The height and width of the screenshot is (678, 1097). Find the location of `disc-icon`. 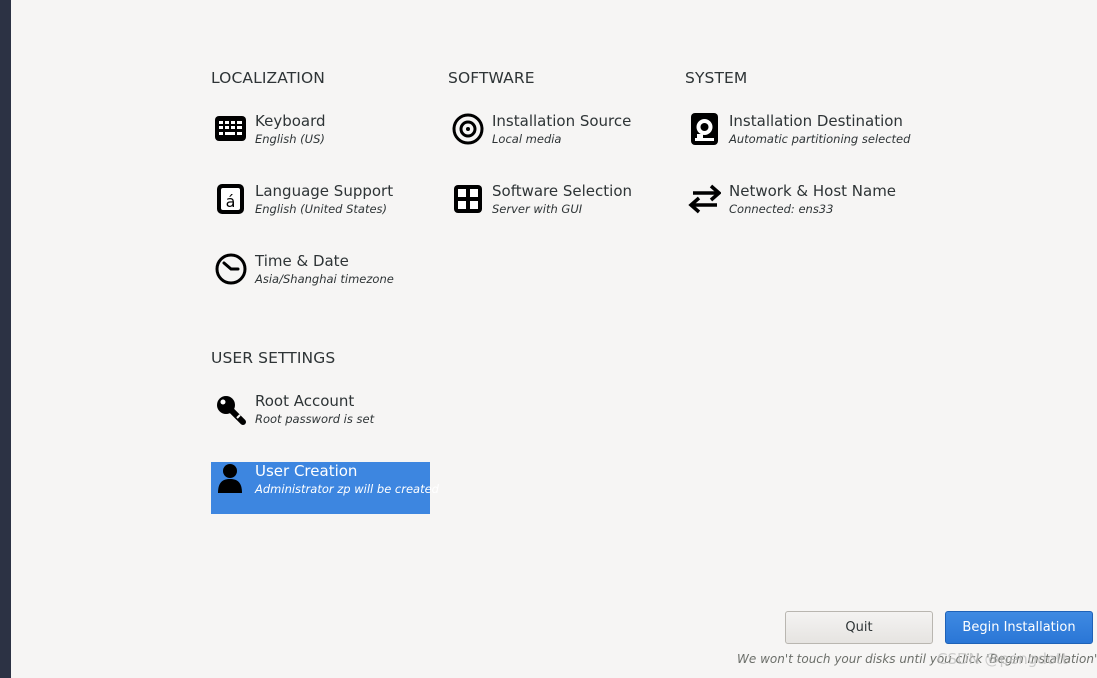

disc-icon is located at coordinates (467, 129).